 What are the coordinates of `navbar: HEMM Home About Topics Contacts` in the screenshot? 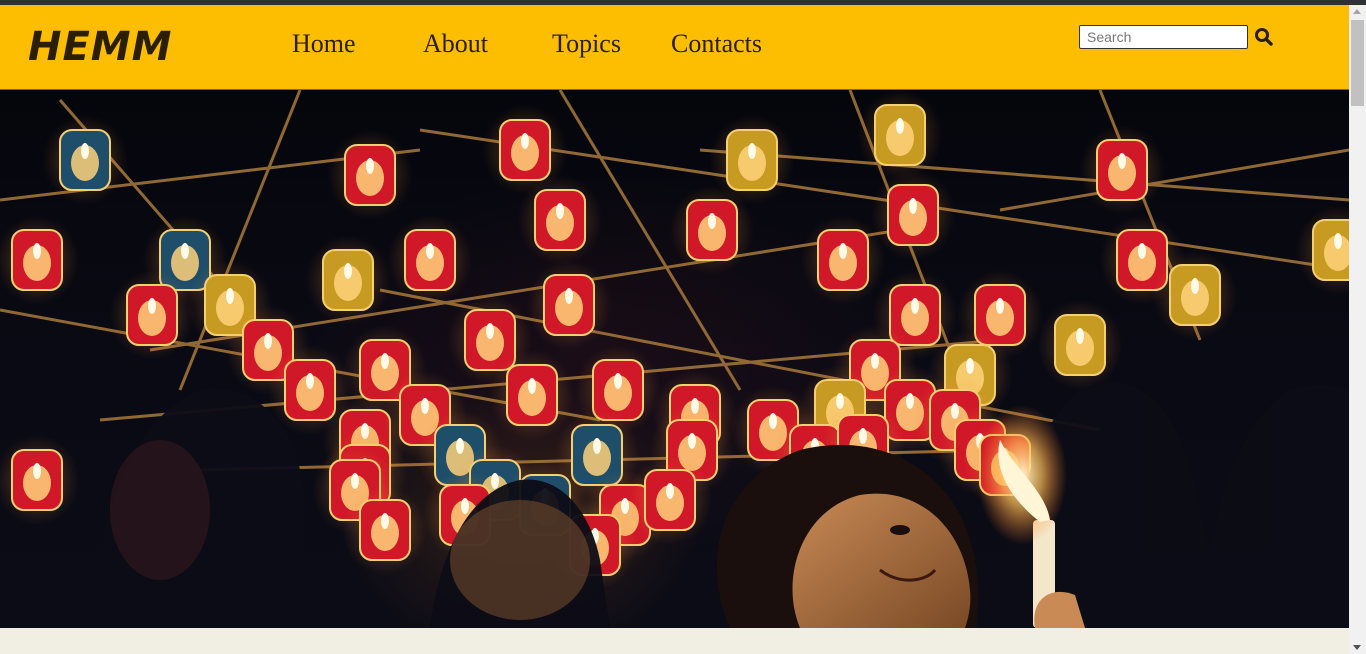 It's located at (674, 47).